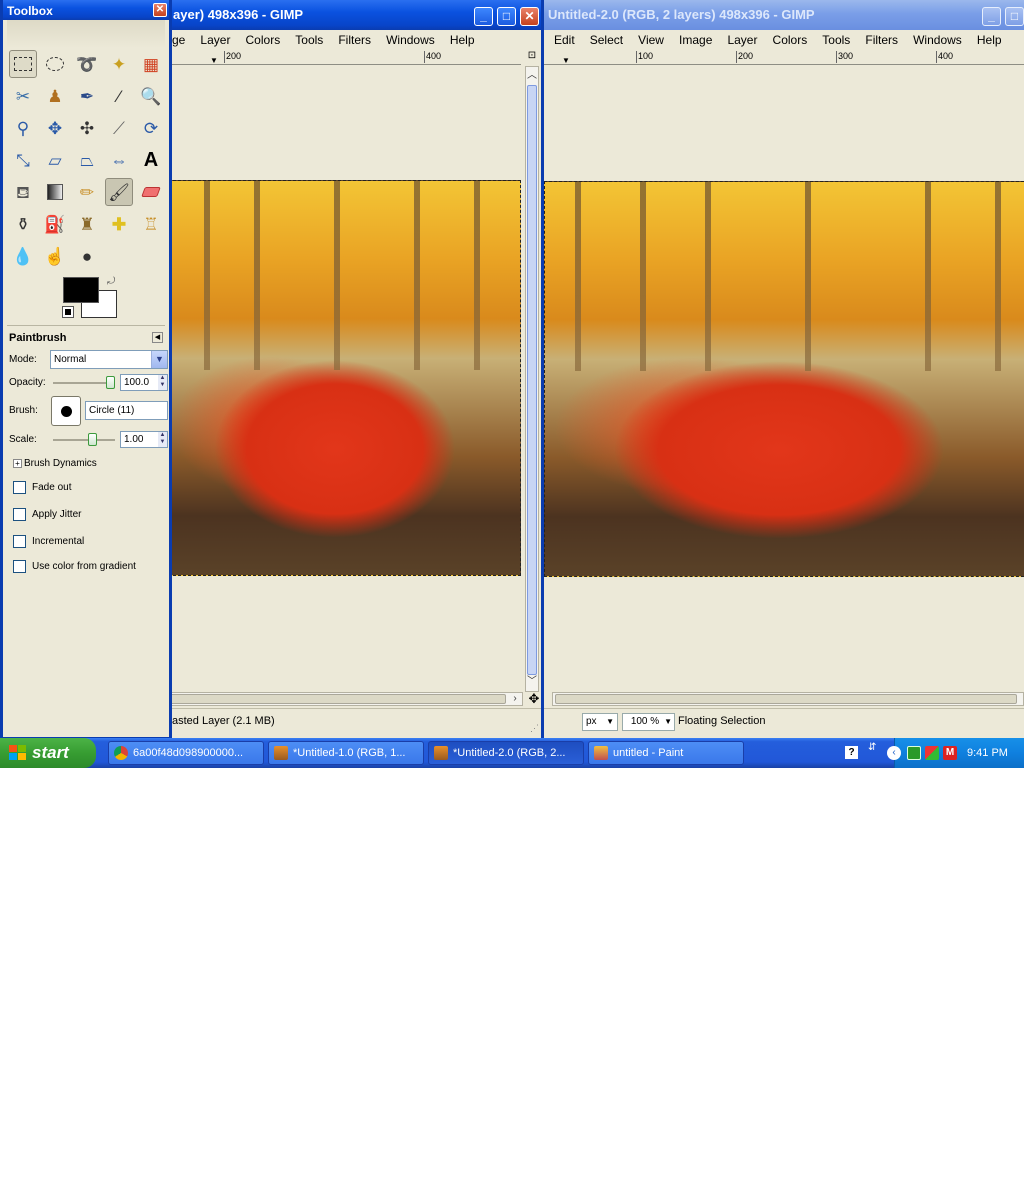 This screenshot has width=1024, height=1196. I want to click on default-colors-icon, so click(68, 312).